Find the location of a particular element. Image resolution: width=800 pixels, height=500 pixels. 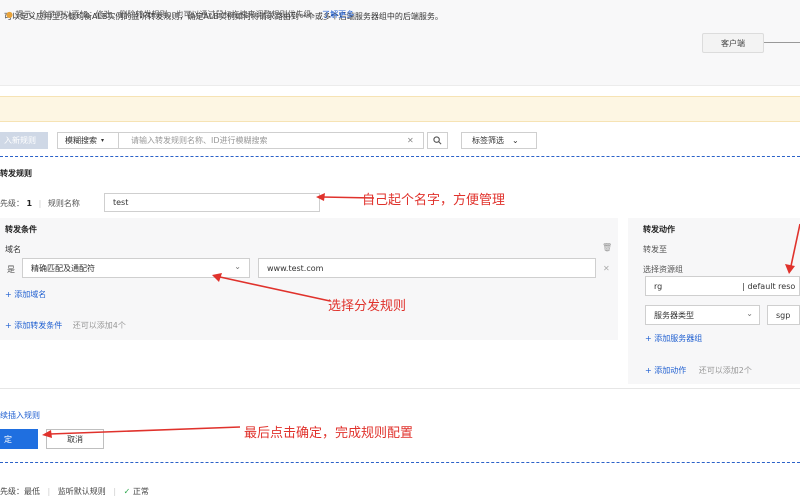

notice-text: 提示：除了可以添加、修改、删除转发规则，也可以通过鼠标拖拽来调整规则优先级。 is located at coordinates (167, 14).